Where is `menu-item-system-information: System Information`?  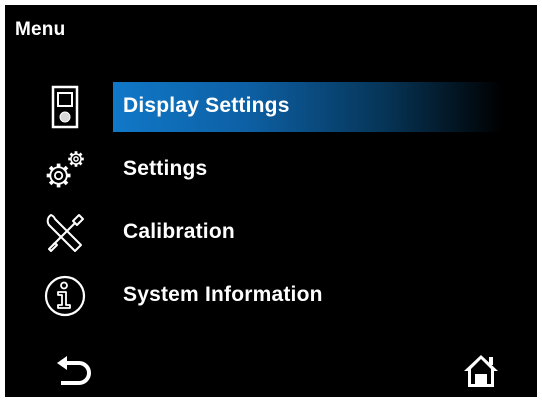
menu-item-system-information: System Information is located at coordinates (271, 296).